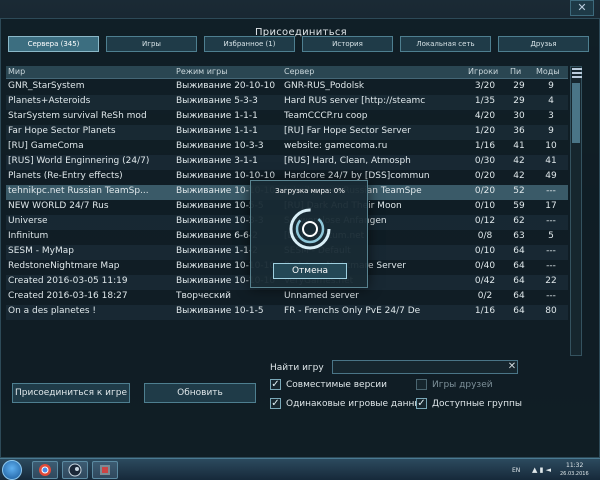  Describe the element at coordinates (551, 281) in the screenshot. I see `cell-mods: 22` at that location.